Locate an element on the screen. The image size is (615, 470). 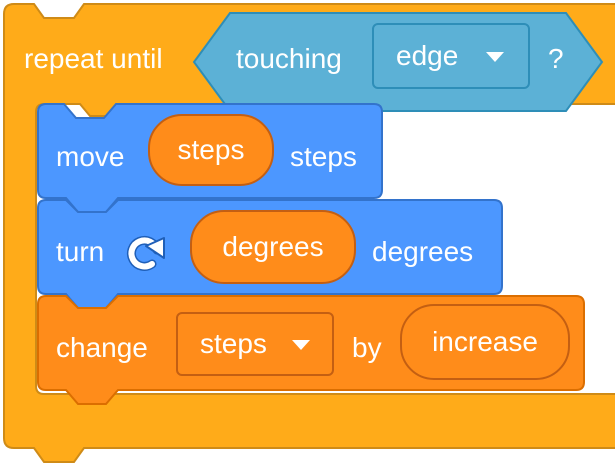
move-label: move is located at coordinates (90, 156).